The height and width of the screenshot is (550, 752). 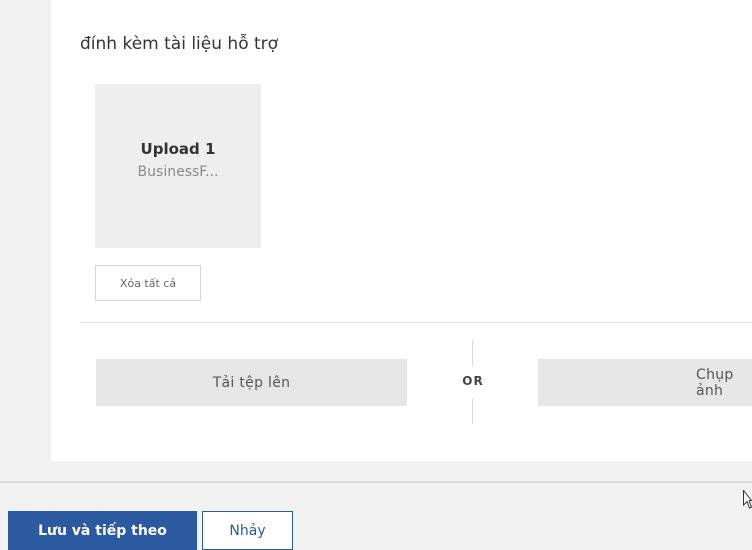 I want to click on or-divider-bottom, so click(x=472, y=411).